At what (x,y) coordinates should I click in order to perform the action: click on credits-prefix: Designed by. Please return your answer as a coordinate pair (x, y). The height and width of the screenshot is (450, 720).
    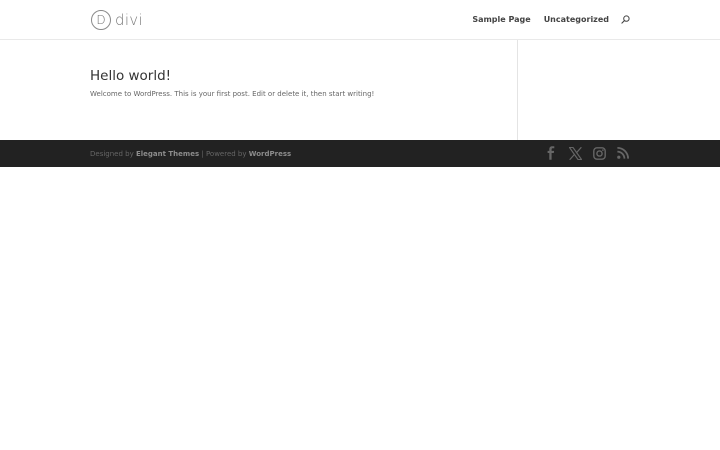
    Looking at the image, I should click on (112, 154).